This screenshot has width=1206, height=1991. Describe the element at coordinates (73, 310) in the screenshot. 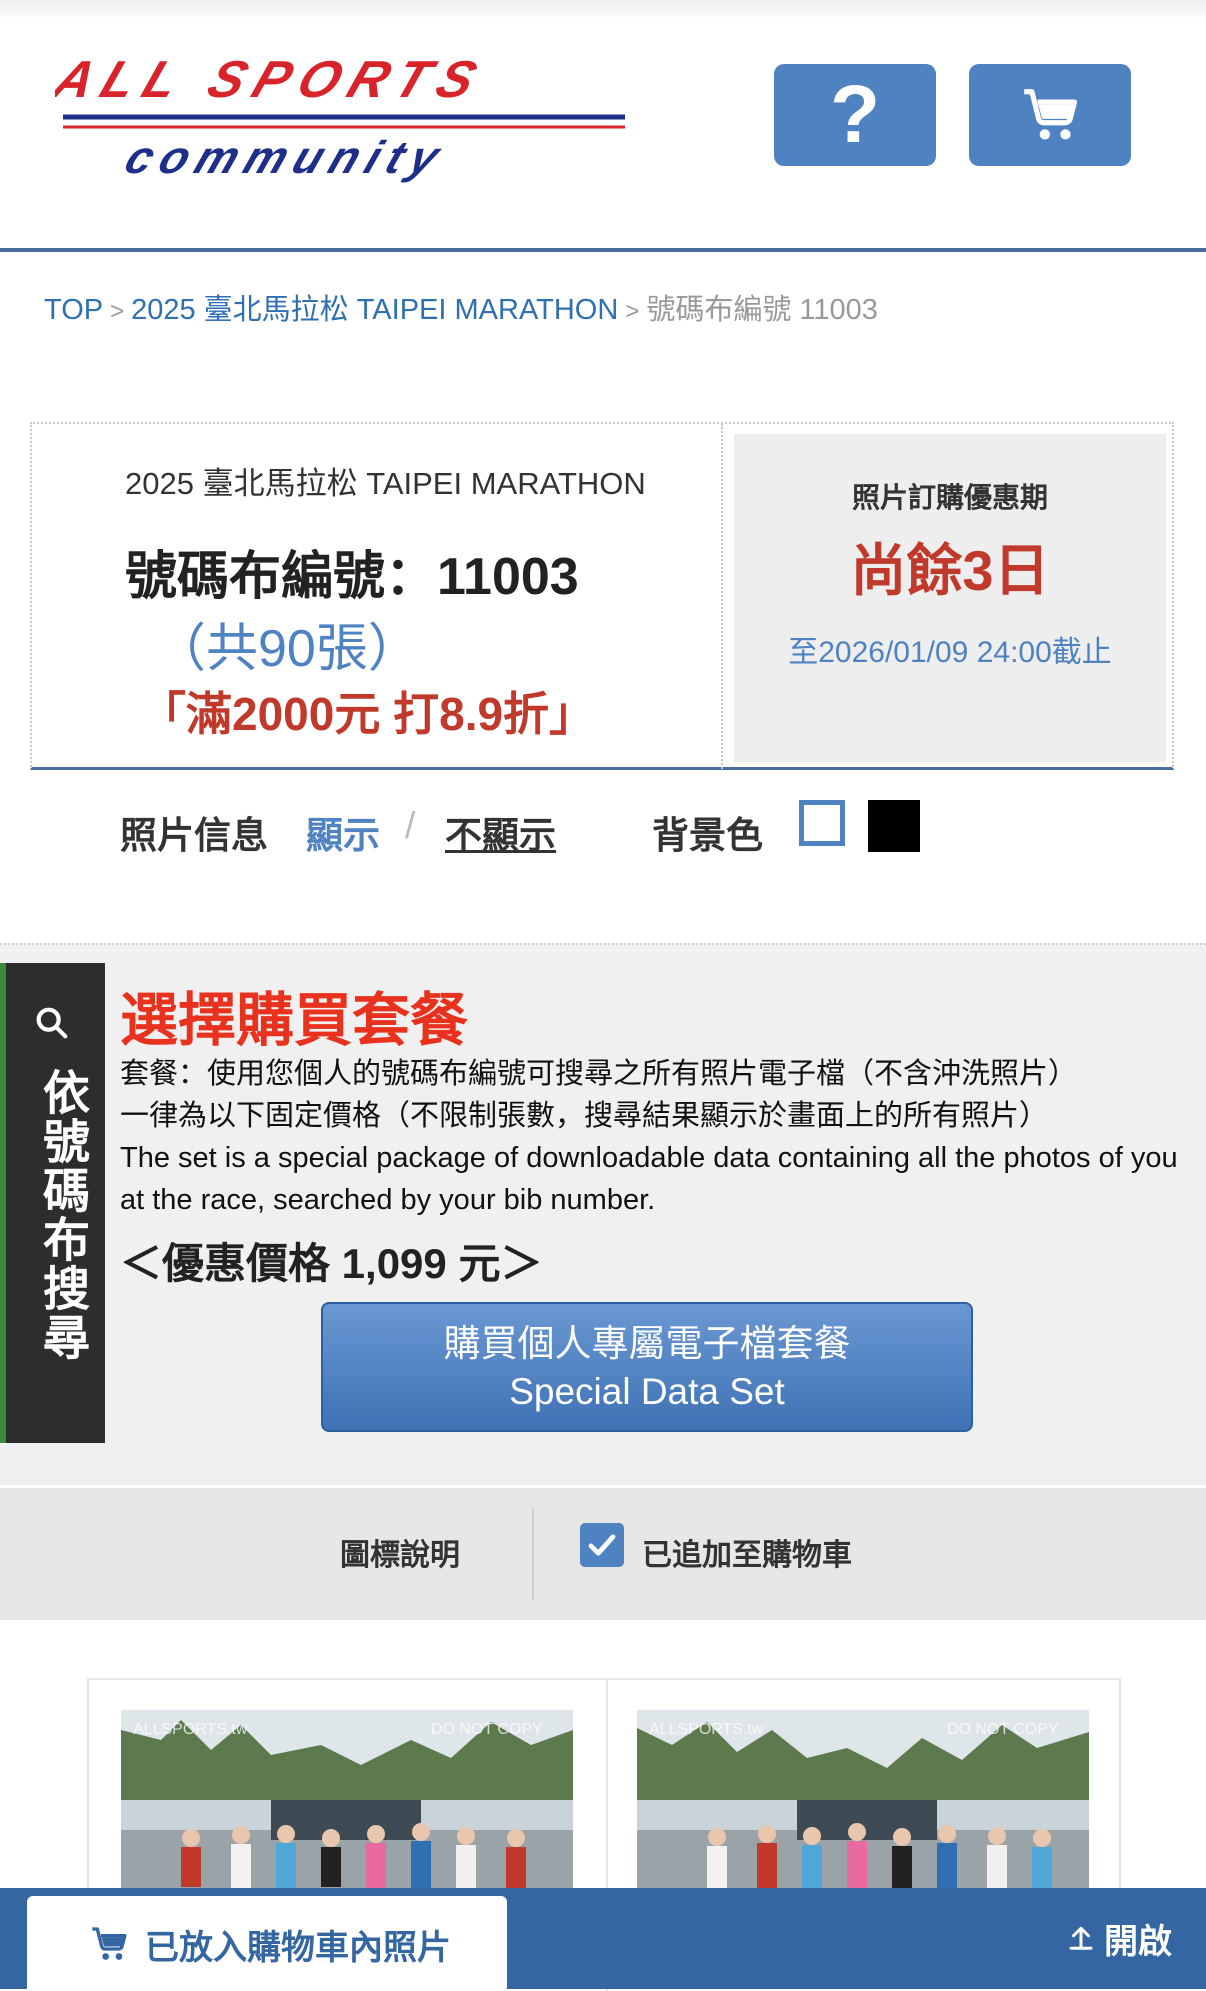

I see `breadcrumb-top-link: TOP` at that location.